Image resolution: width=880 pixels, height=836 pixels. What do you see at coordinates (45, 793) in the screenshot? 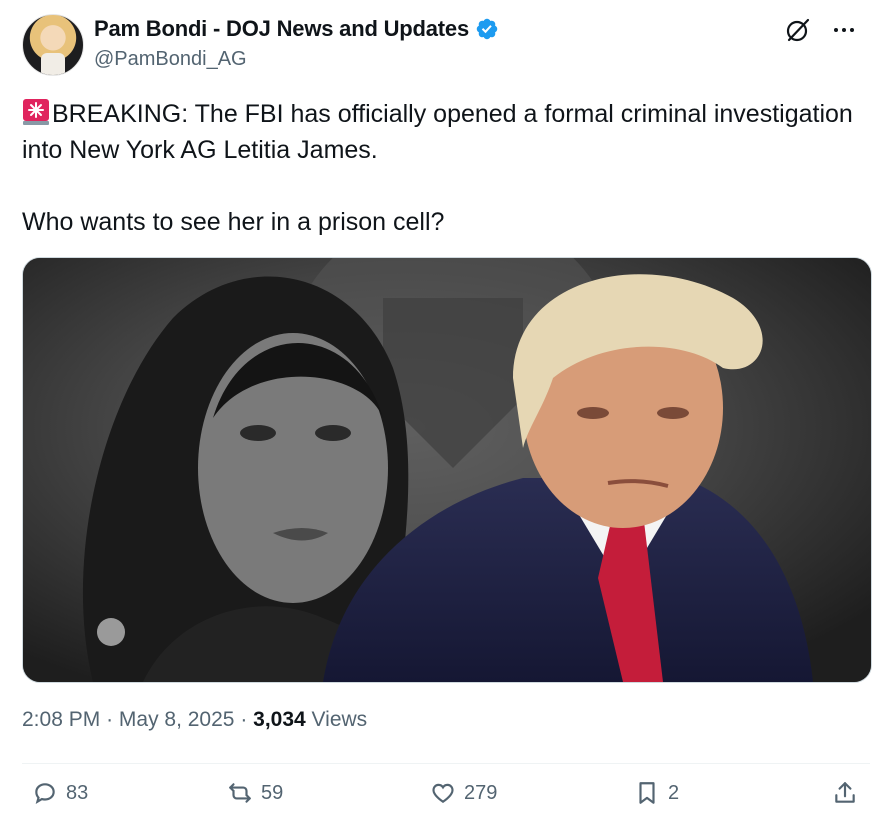
I see `reply-icon` at bounding box center [45, 793].